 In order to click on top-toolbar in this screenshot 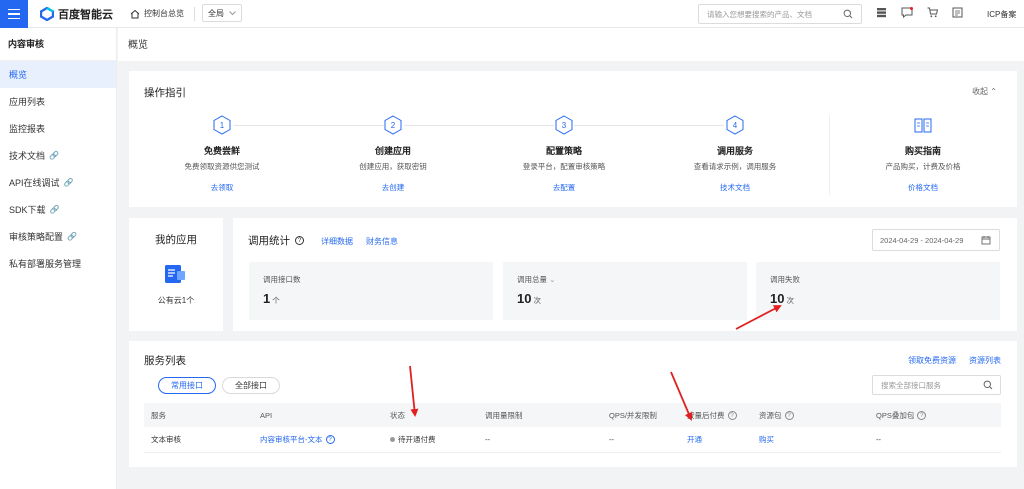, I will do `click(919, 12)`.